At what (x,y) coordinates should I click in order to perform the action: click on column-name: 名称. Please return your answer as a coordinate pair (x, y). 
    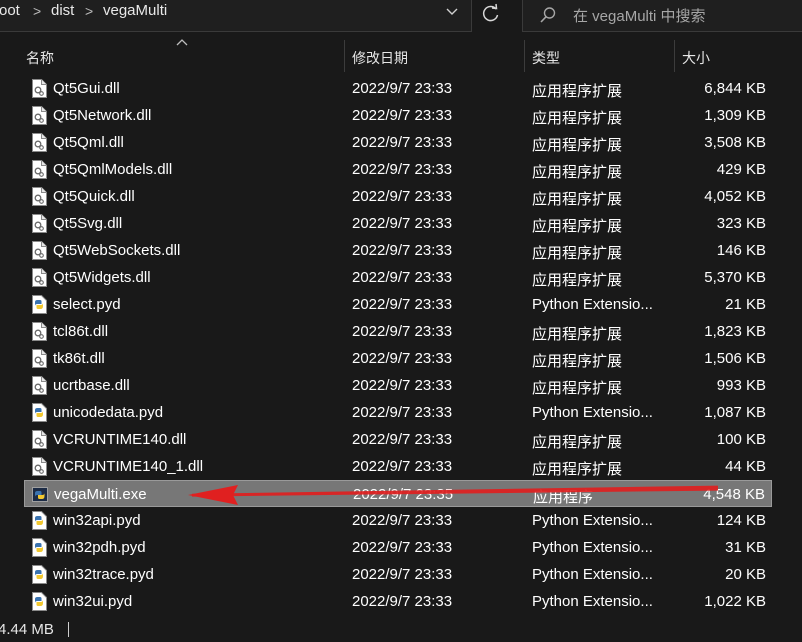
    Looking at the image, I should click on (172, 56).